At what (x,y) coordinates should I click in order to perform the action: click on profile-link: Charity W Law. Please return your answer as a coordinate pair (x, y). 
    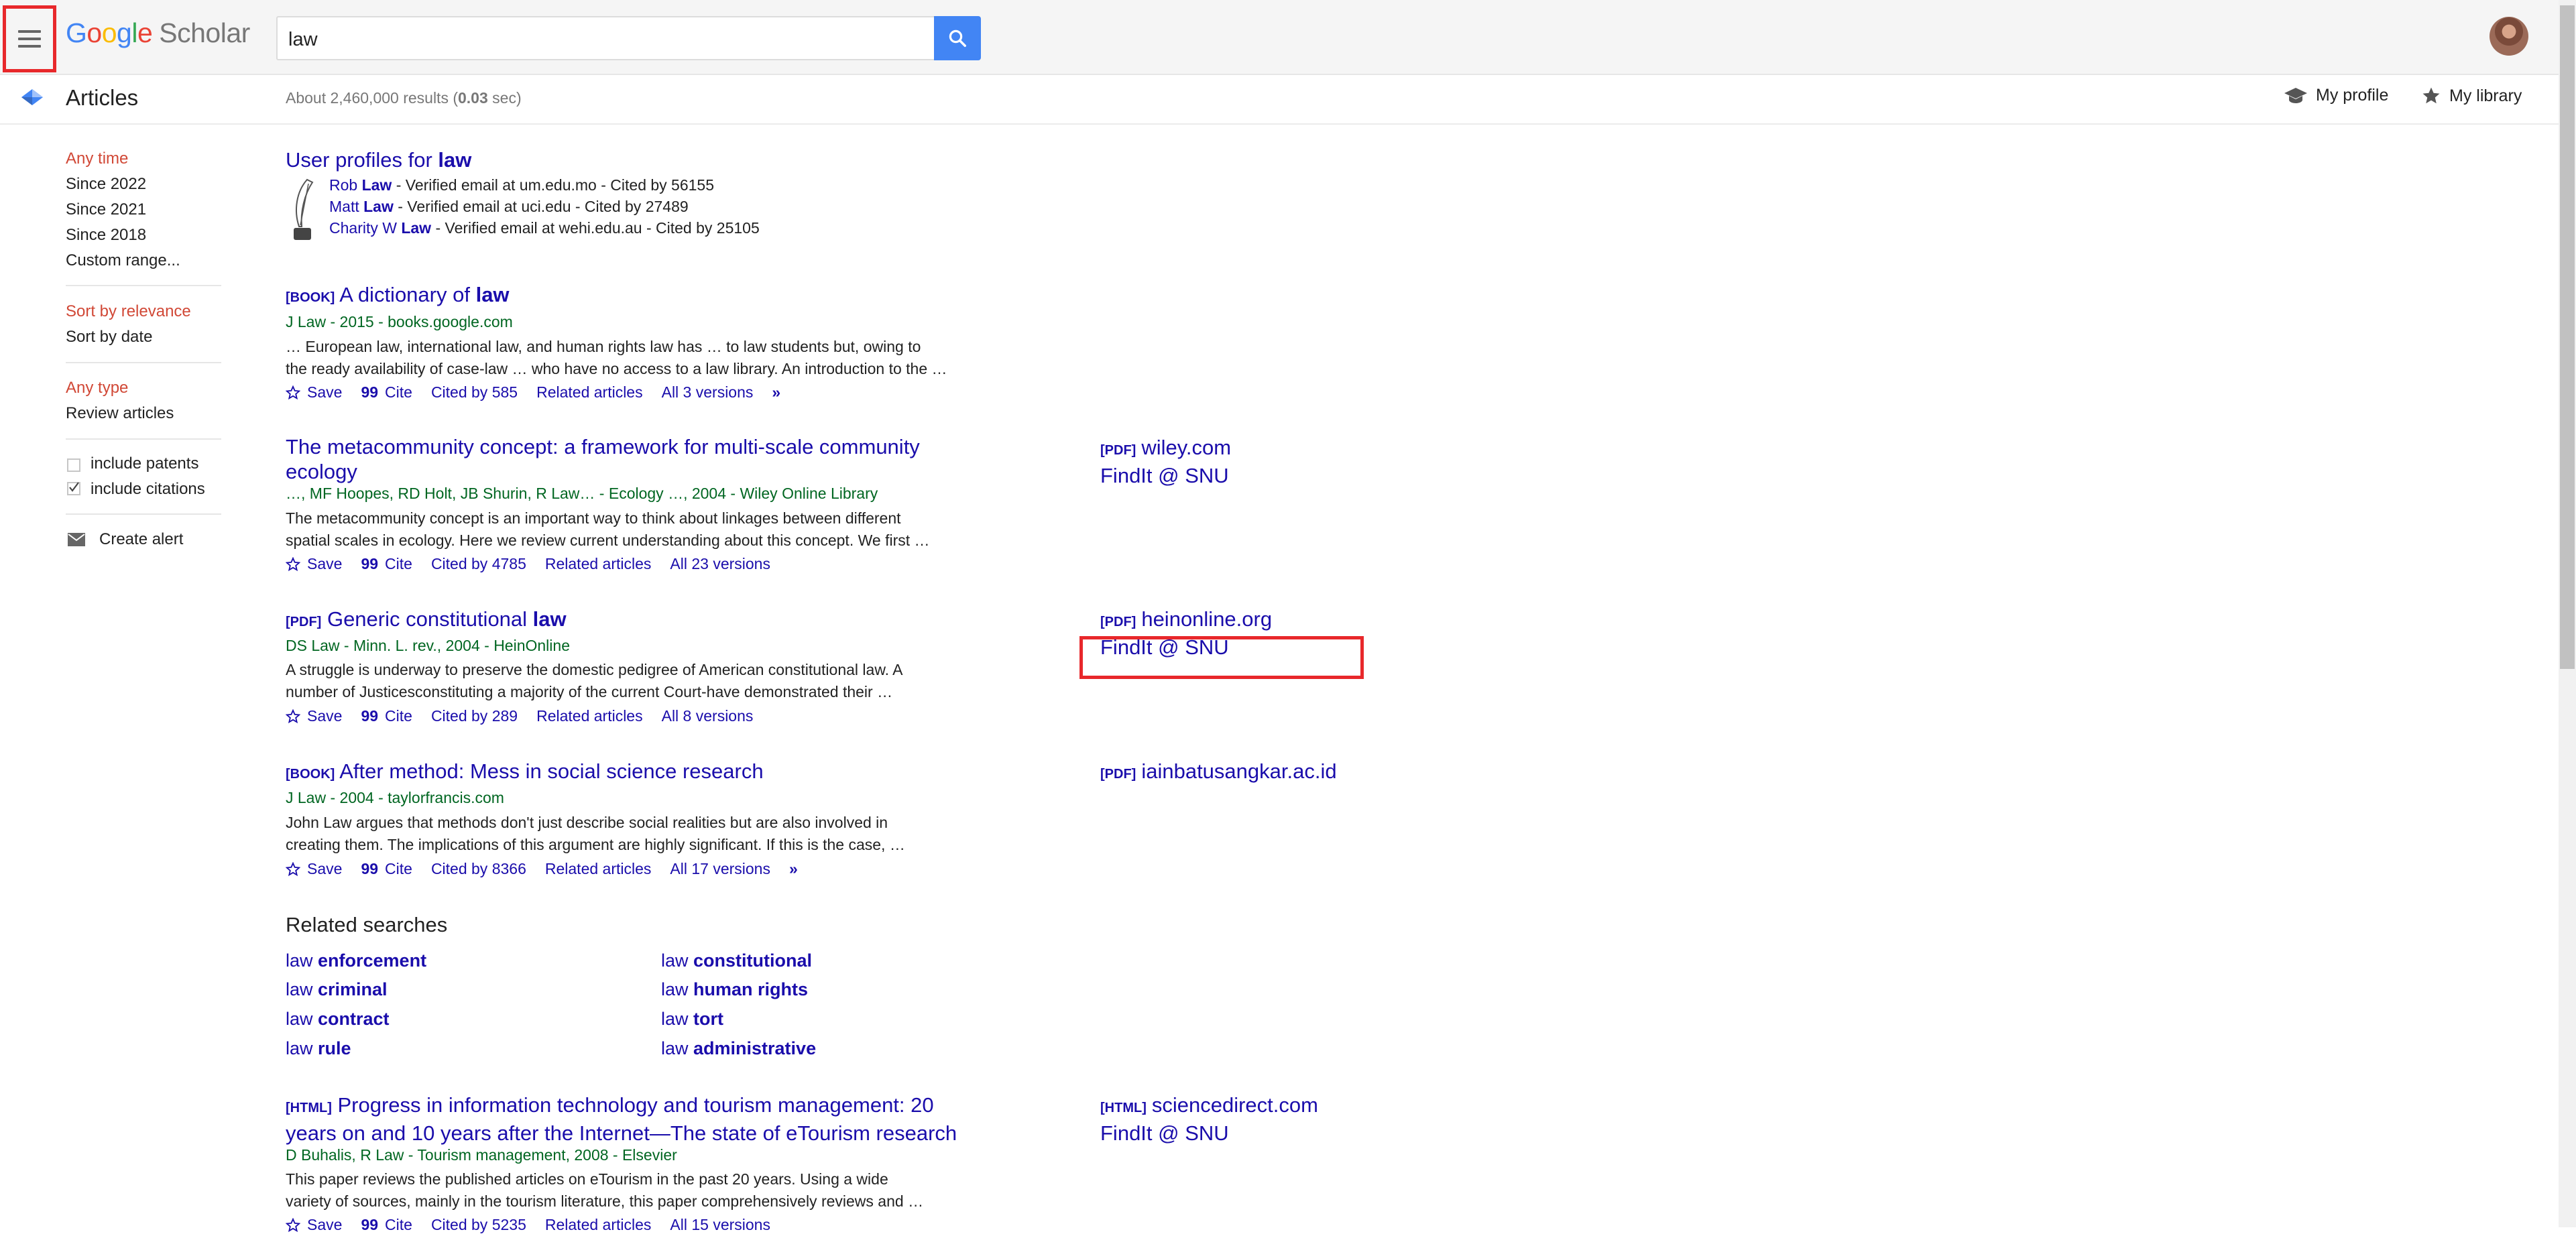
    Looking at the image, I should click on (380, 228).